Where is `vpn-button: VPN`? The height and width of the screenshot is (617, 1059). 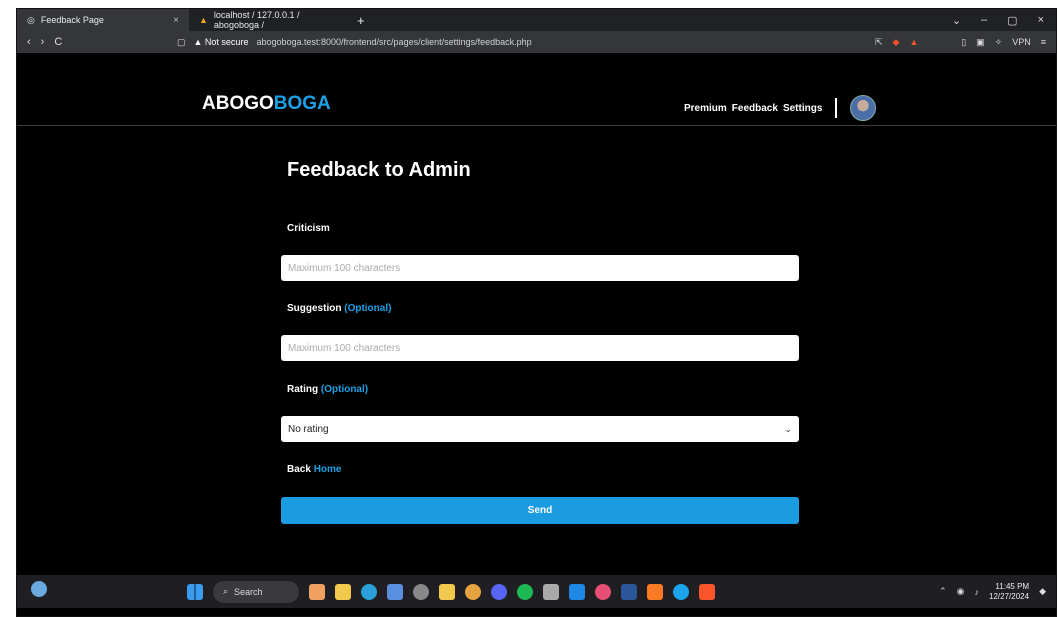 vpn-button: VPN is located at coordinates (1021, 42).